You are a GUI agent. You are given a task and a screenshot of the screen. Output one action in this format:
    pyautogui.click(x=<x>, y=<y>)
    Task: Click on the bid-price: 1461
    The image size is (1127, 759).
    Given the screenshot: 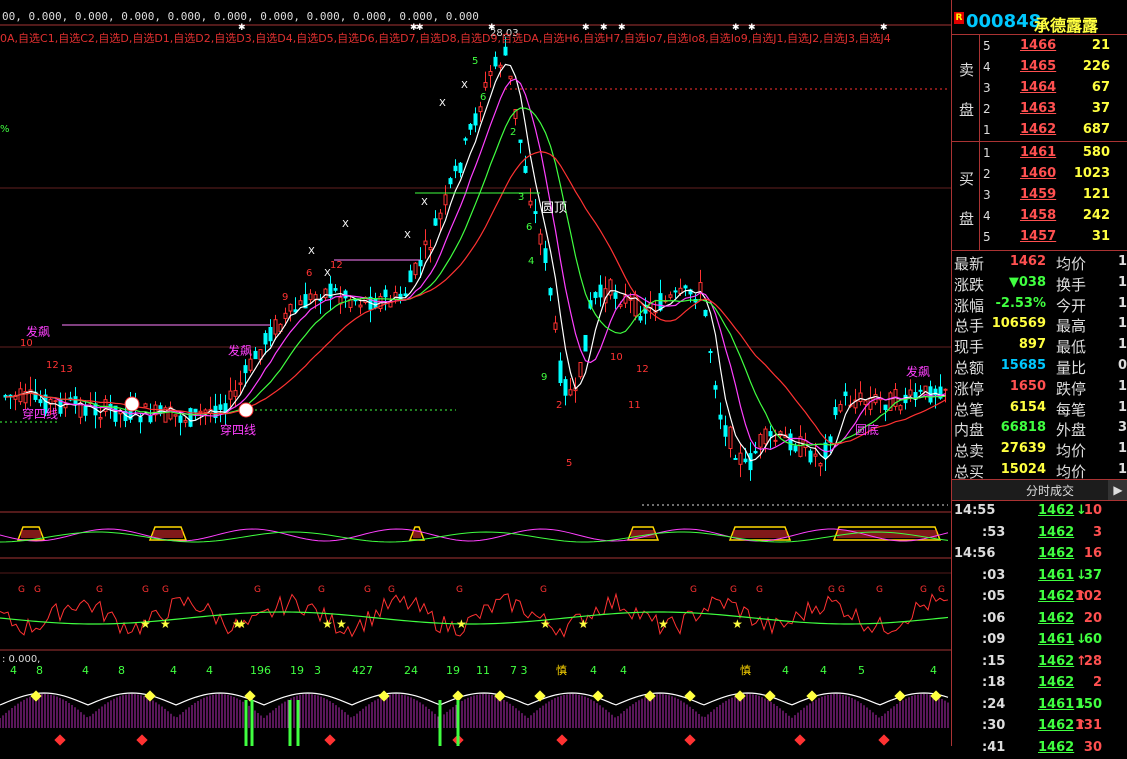 What is the action you would take?
    pyautogui.click(x=1038, y=152)
    